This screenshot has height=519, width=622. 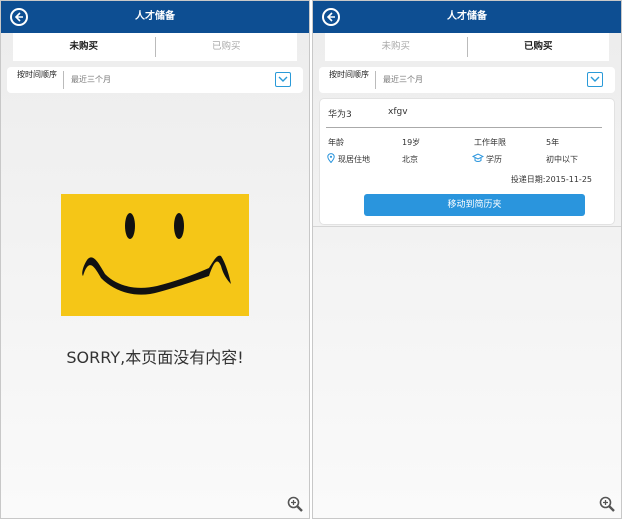 I want to click on content-divider, so click(x=467, y=226).